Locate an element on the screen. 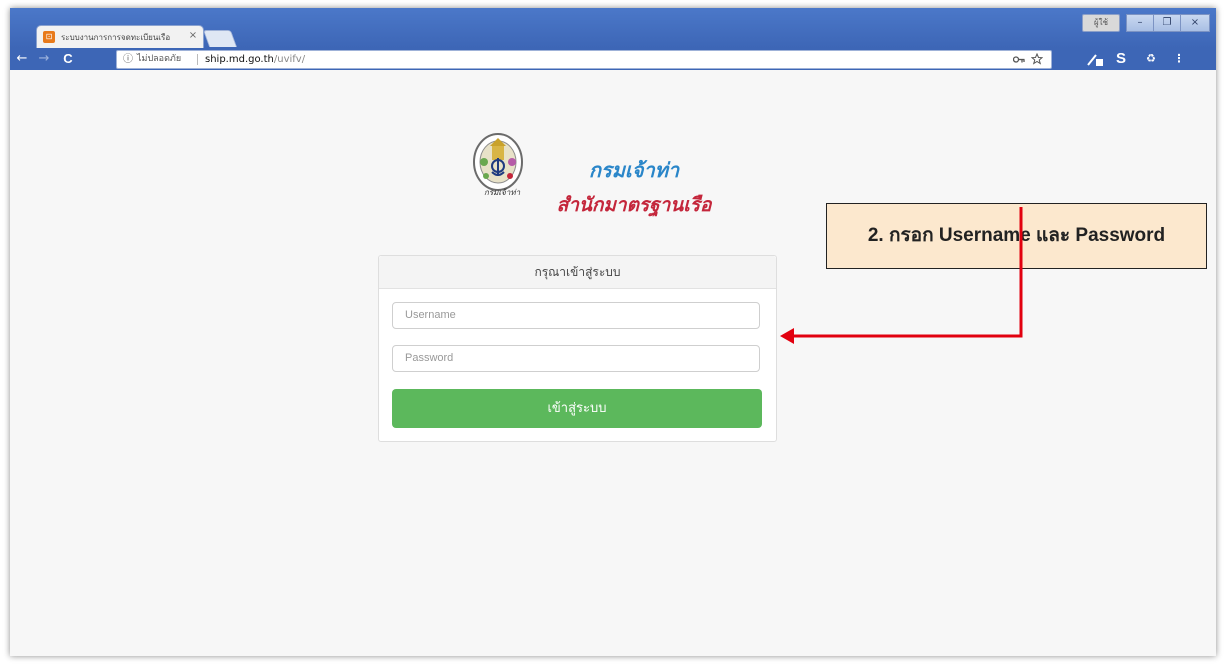  close-window-button: × is located at coordinates (1195, 23).